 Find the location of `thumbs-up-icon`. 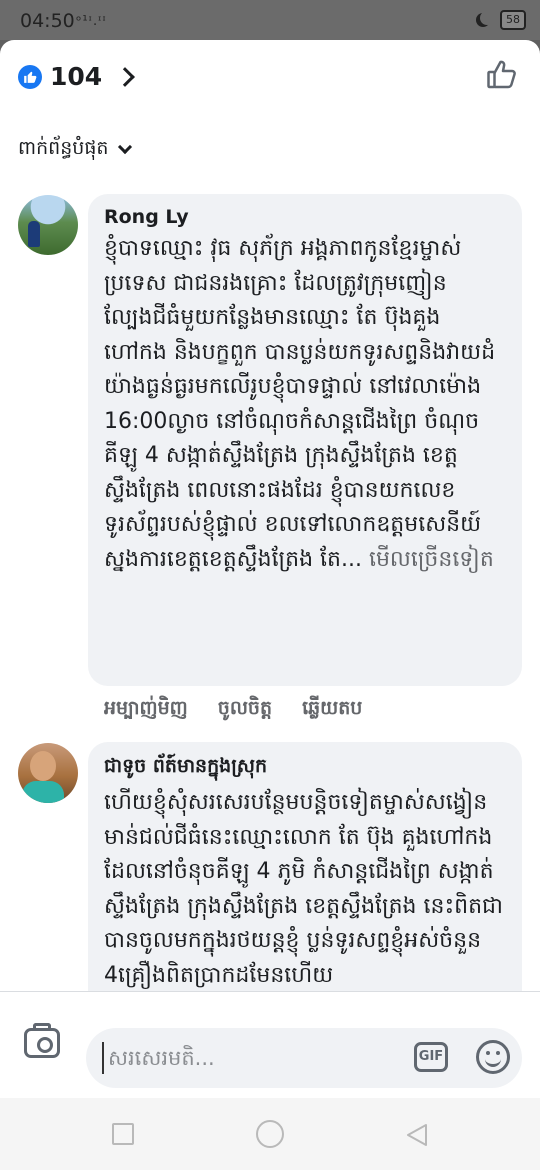

thumbs-up-icon is located at coordinates (502, 76).